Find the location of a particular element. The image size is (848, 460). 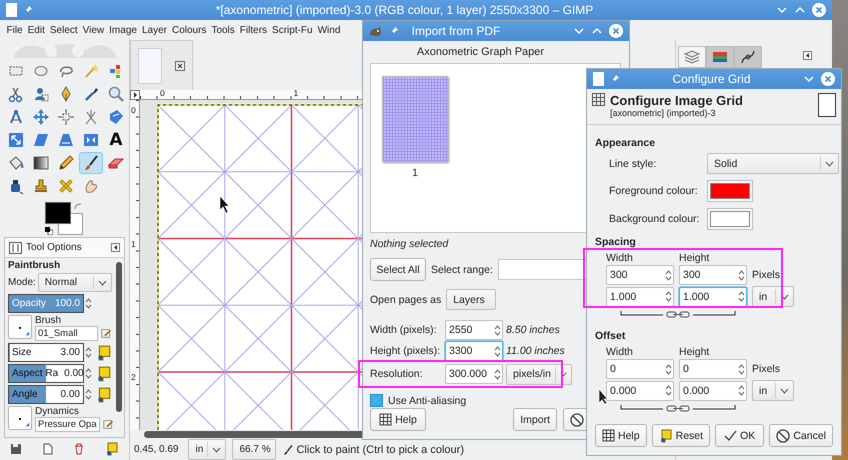

column-label: Height is located at coordinates (694, 258).